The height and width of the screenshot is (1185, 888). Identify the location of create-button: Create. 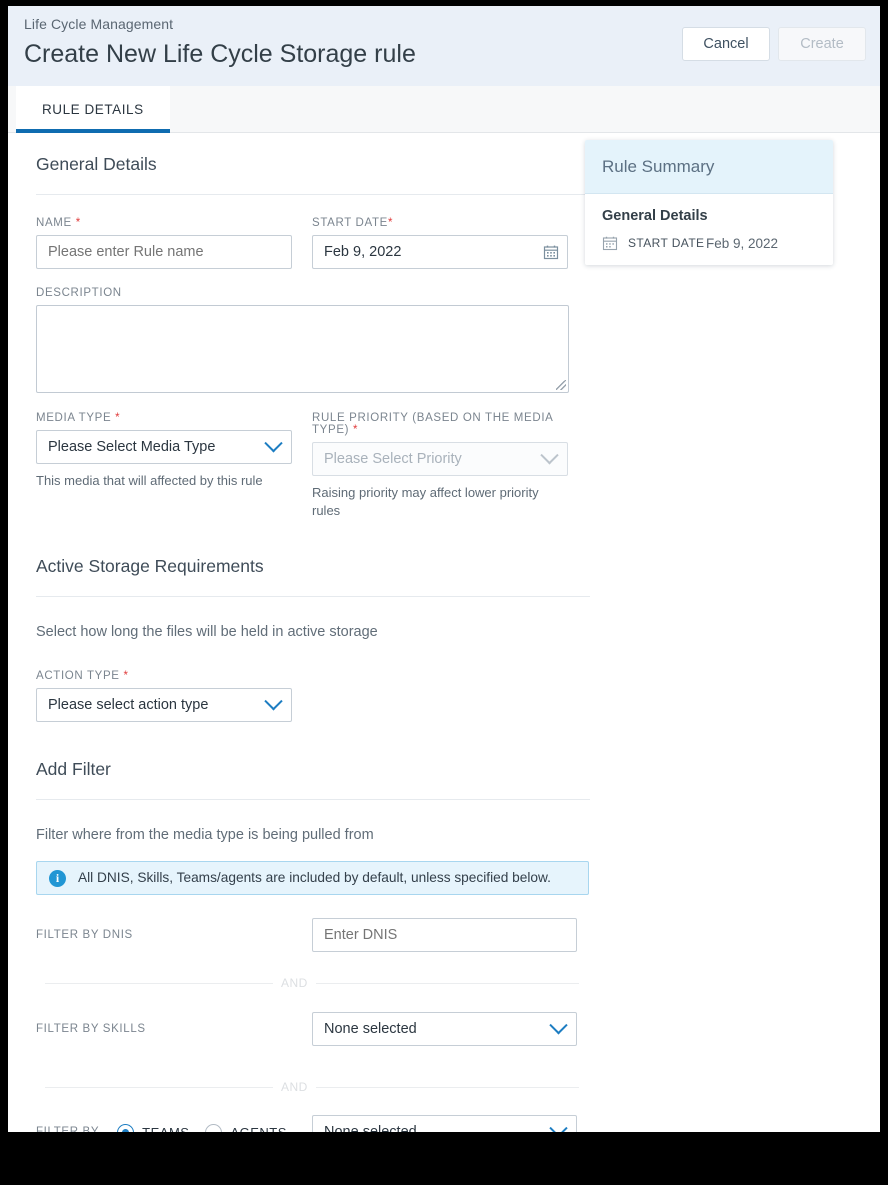
(822, 44).